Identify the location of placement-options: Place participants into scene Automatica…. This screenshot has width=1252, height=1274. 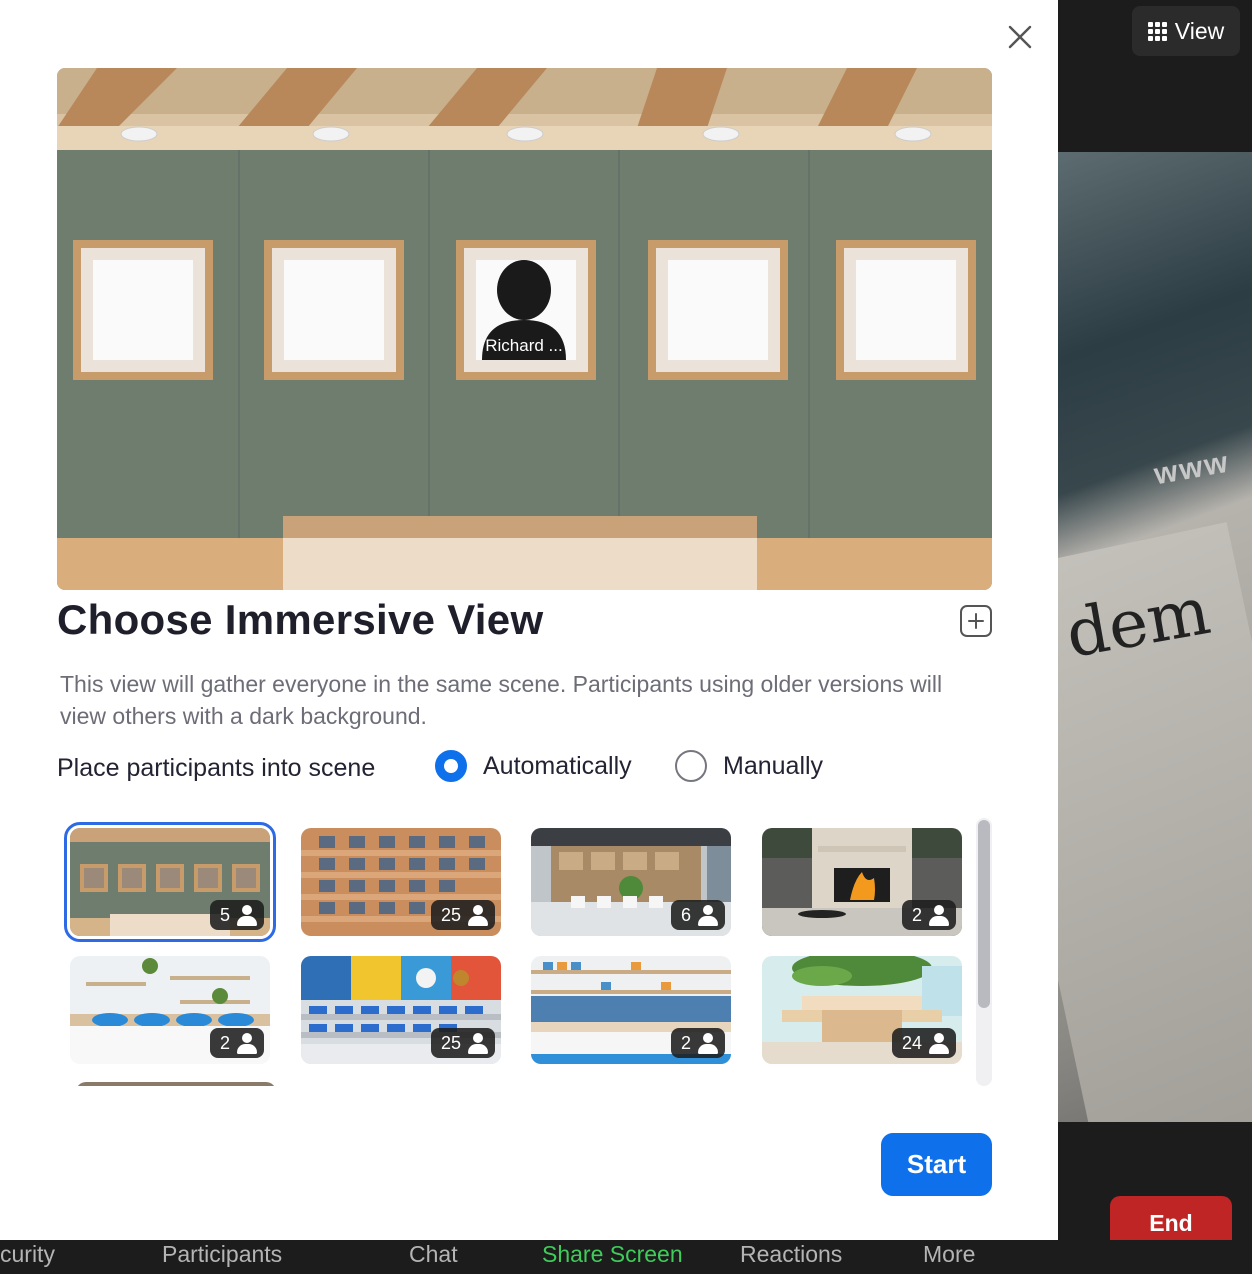
(507, 768).